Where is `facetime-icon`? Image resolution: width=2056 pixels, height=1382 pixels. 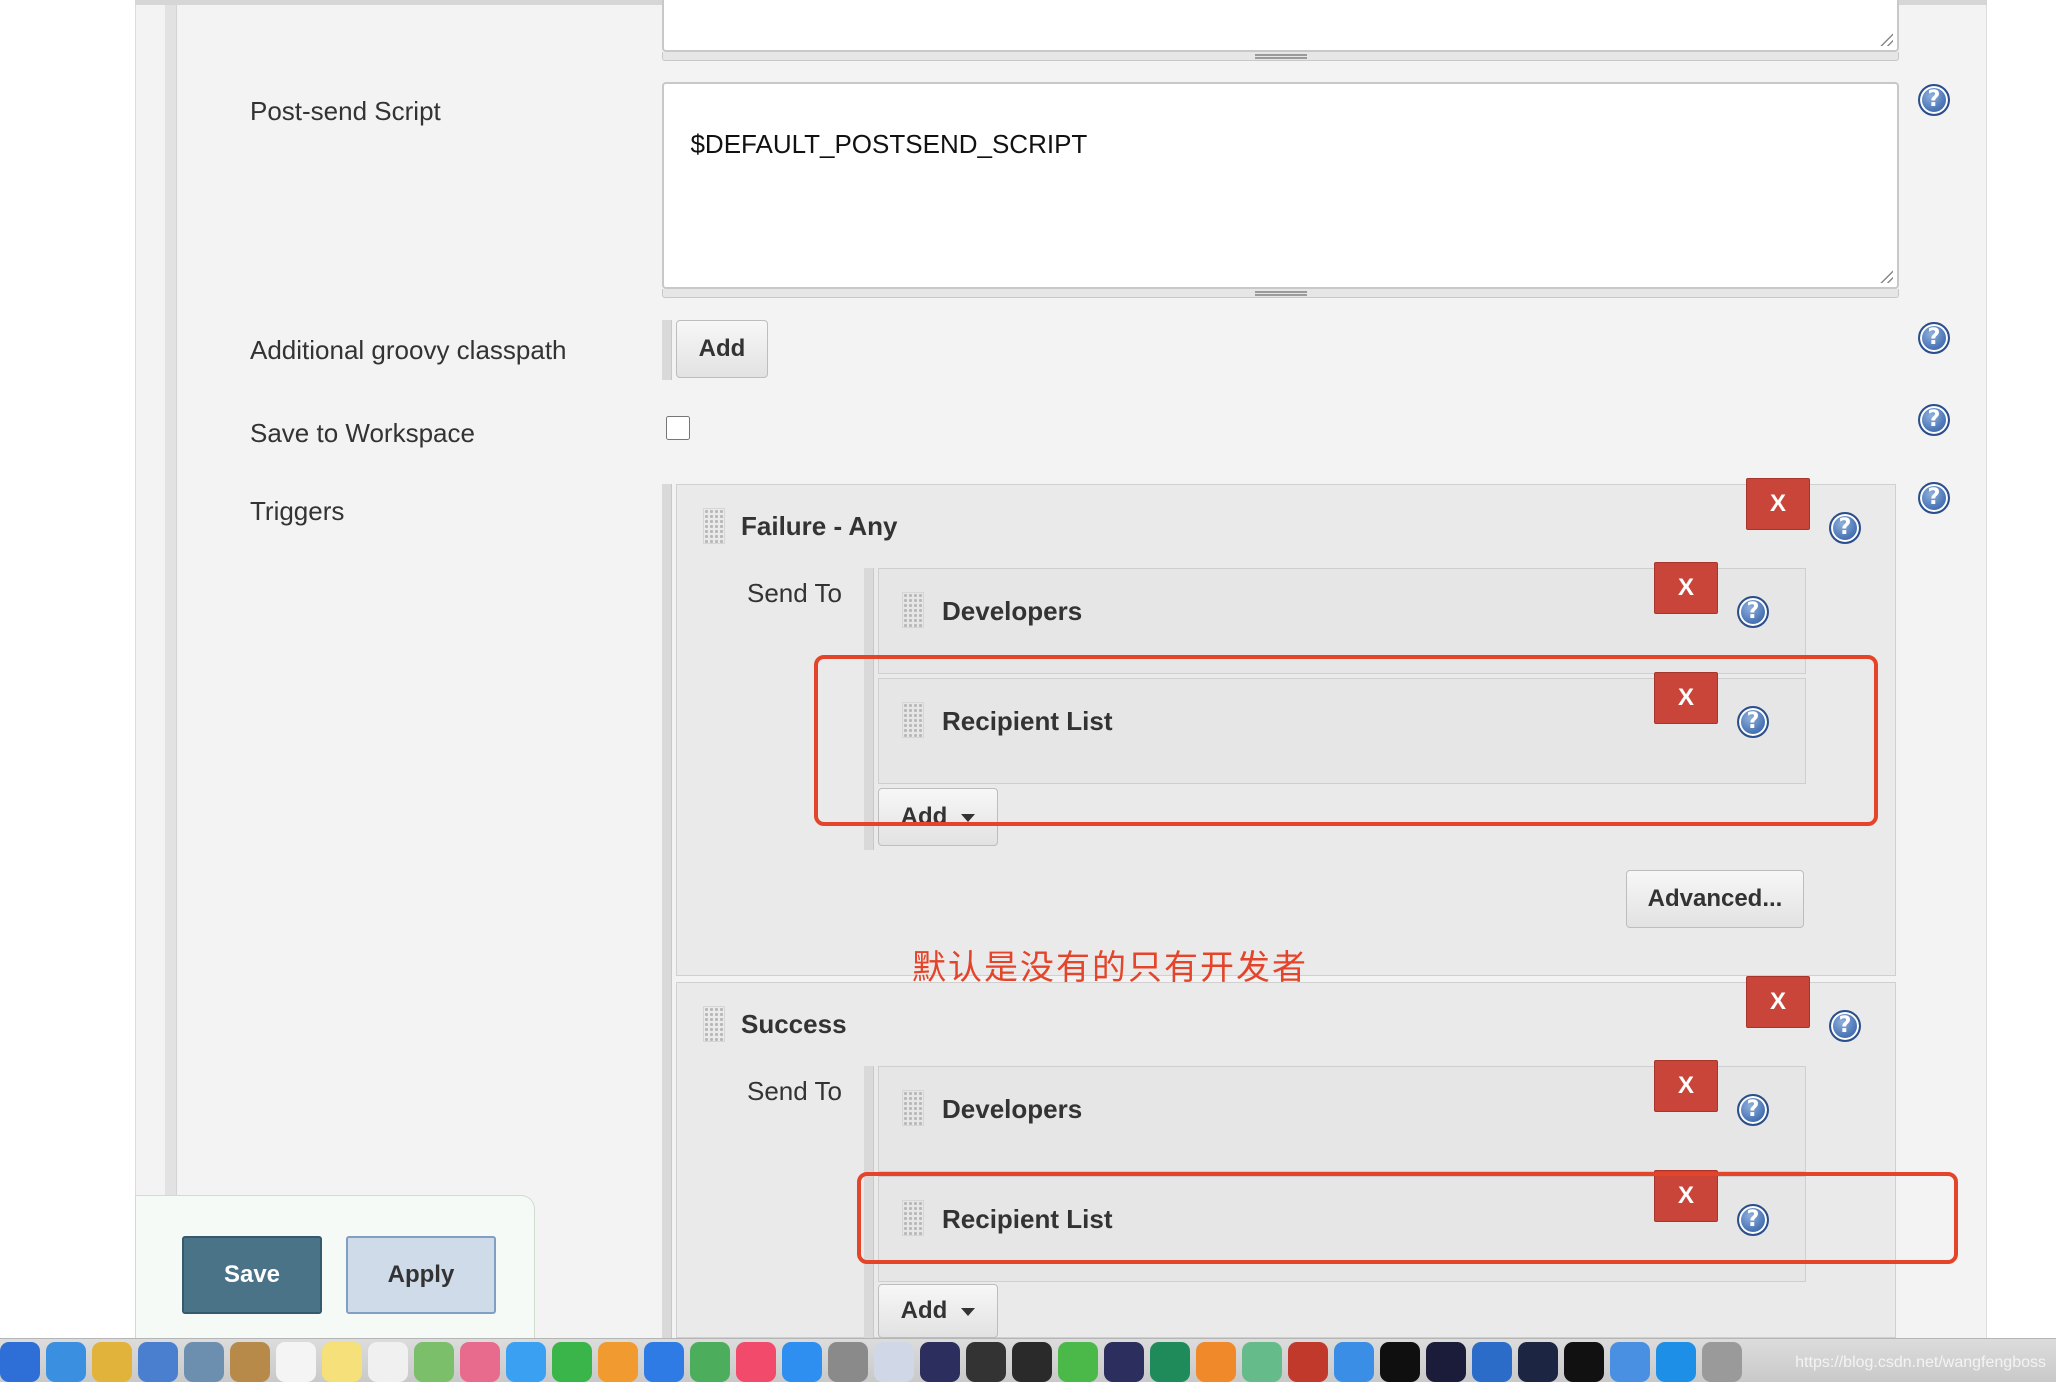
facetime-icon is located at coordinates (572, 1362).